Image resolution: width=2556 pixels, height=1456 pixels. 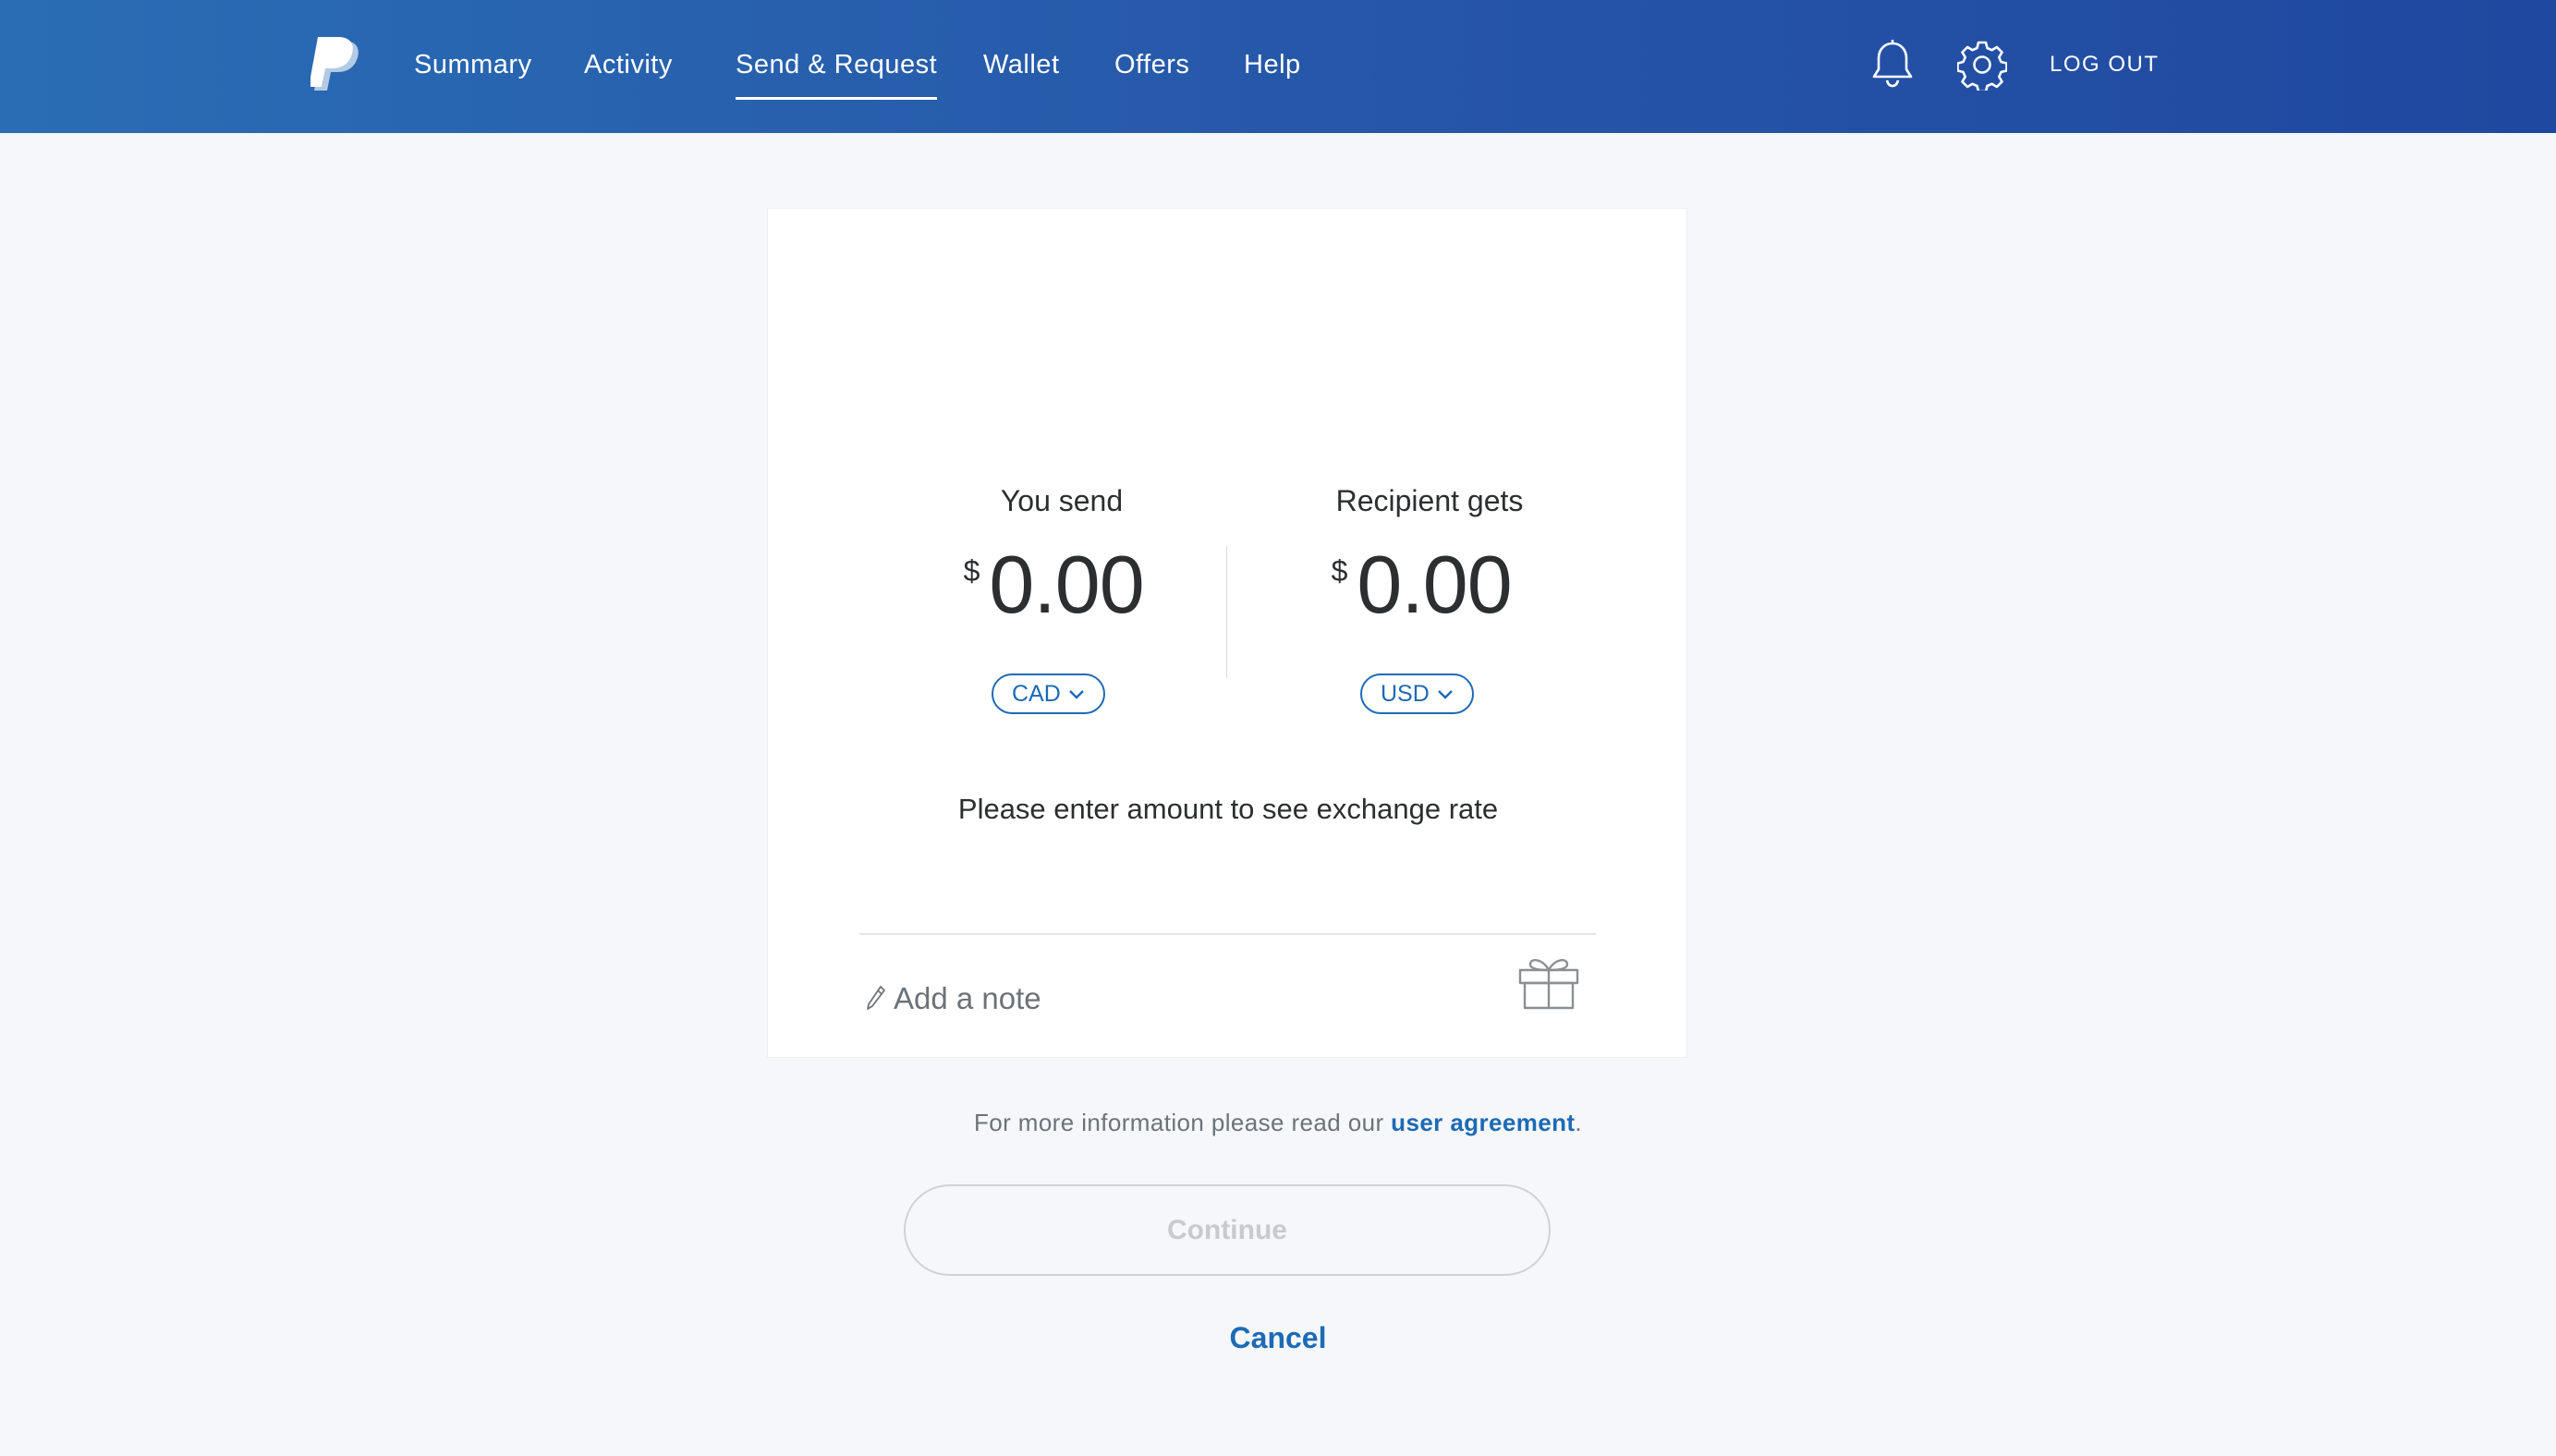 I want to click on you-send-label: You send, so click(x=1062, y=500).